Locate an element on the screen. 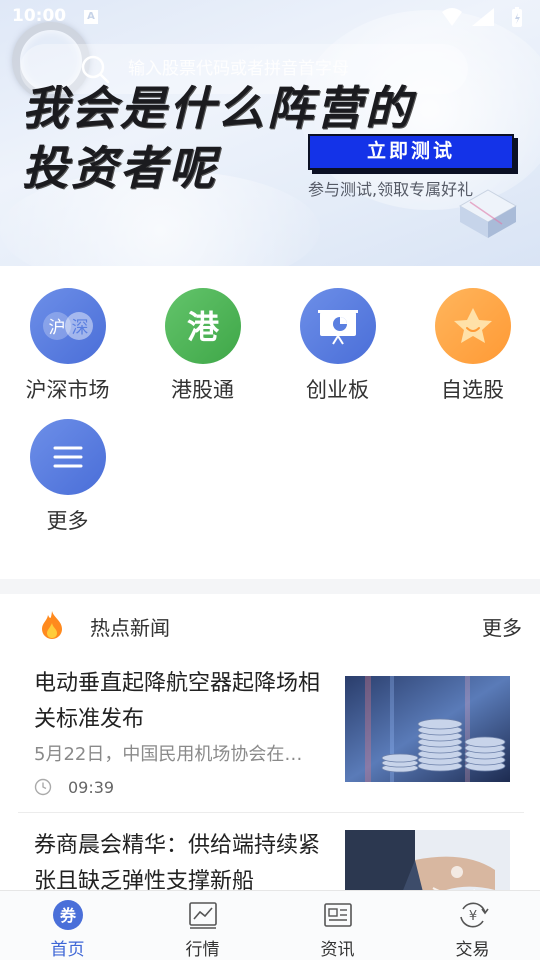  tab-label: 交易 is located at coordinates (472, 950).